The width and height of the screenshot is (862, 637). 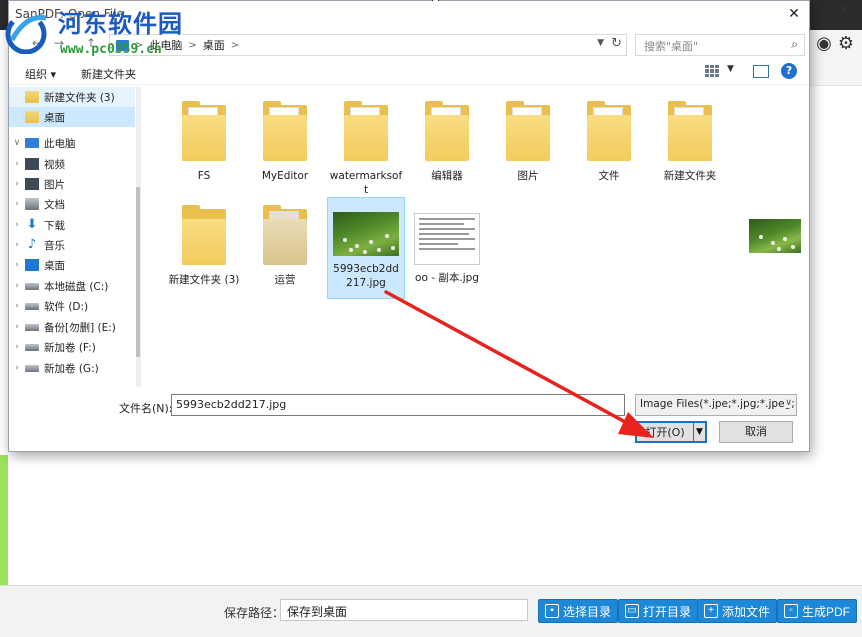 What do you see at coordinates (146, 408) in the screenshot?
I see `filename-label: 文件名(N):` at bounding box center [146, 408].